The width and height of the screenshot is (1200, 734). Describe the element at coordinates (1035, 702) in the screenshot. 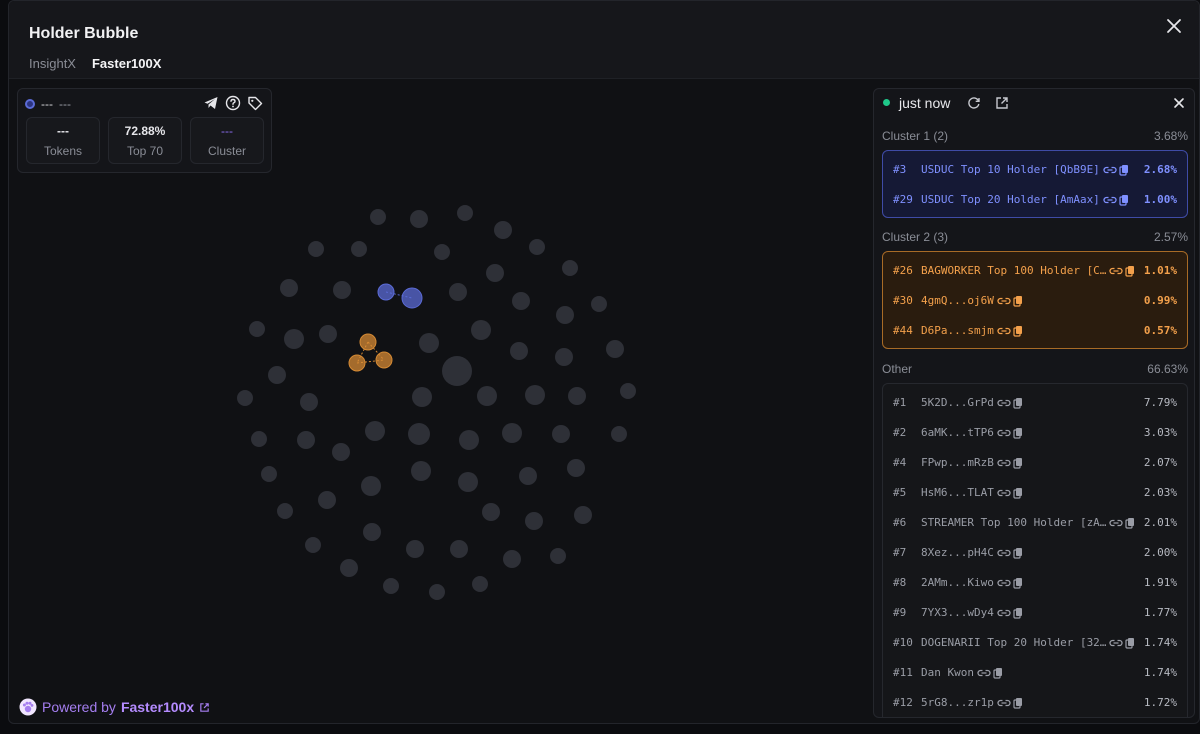

I see `holder-row: #12 5rG8...zr1p 1.72%` at that location.